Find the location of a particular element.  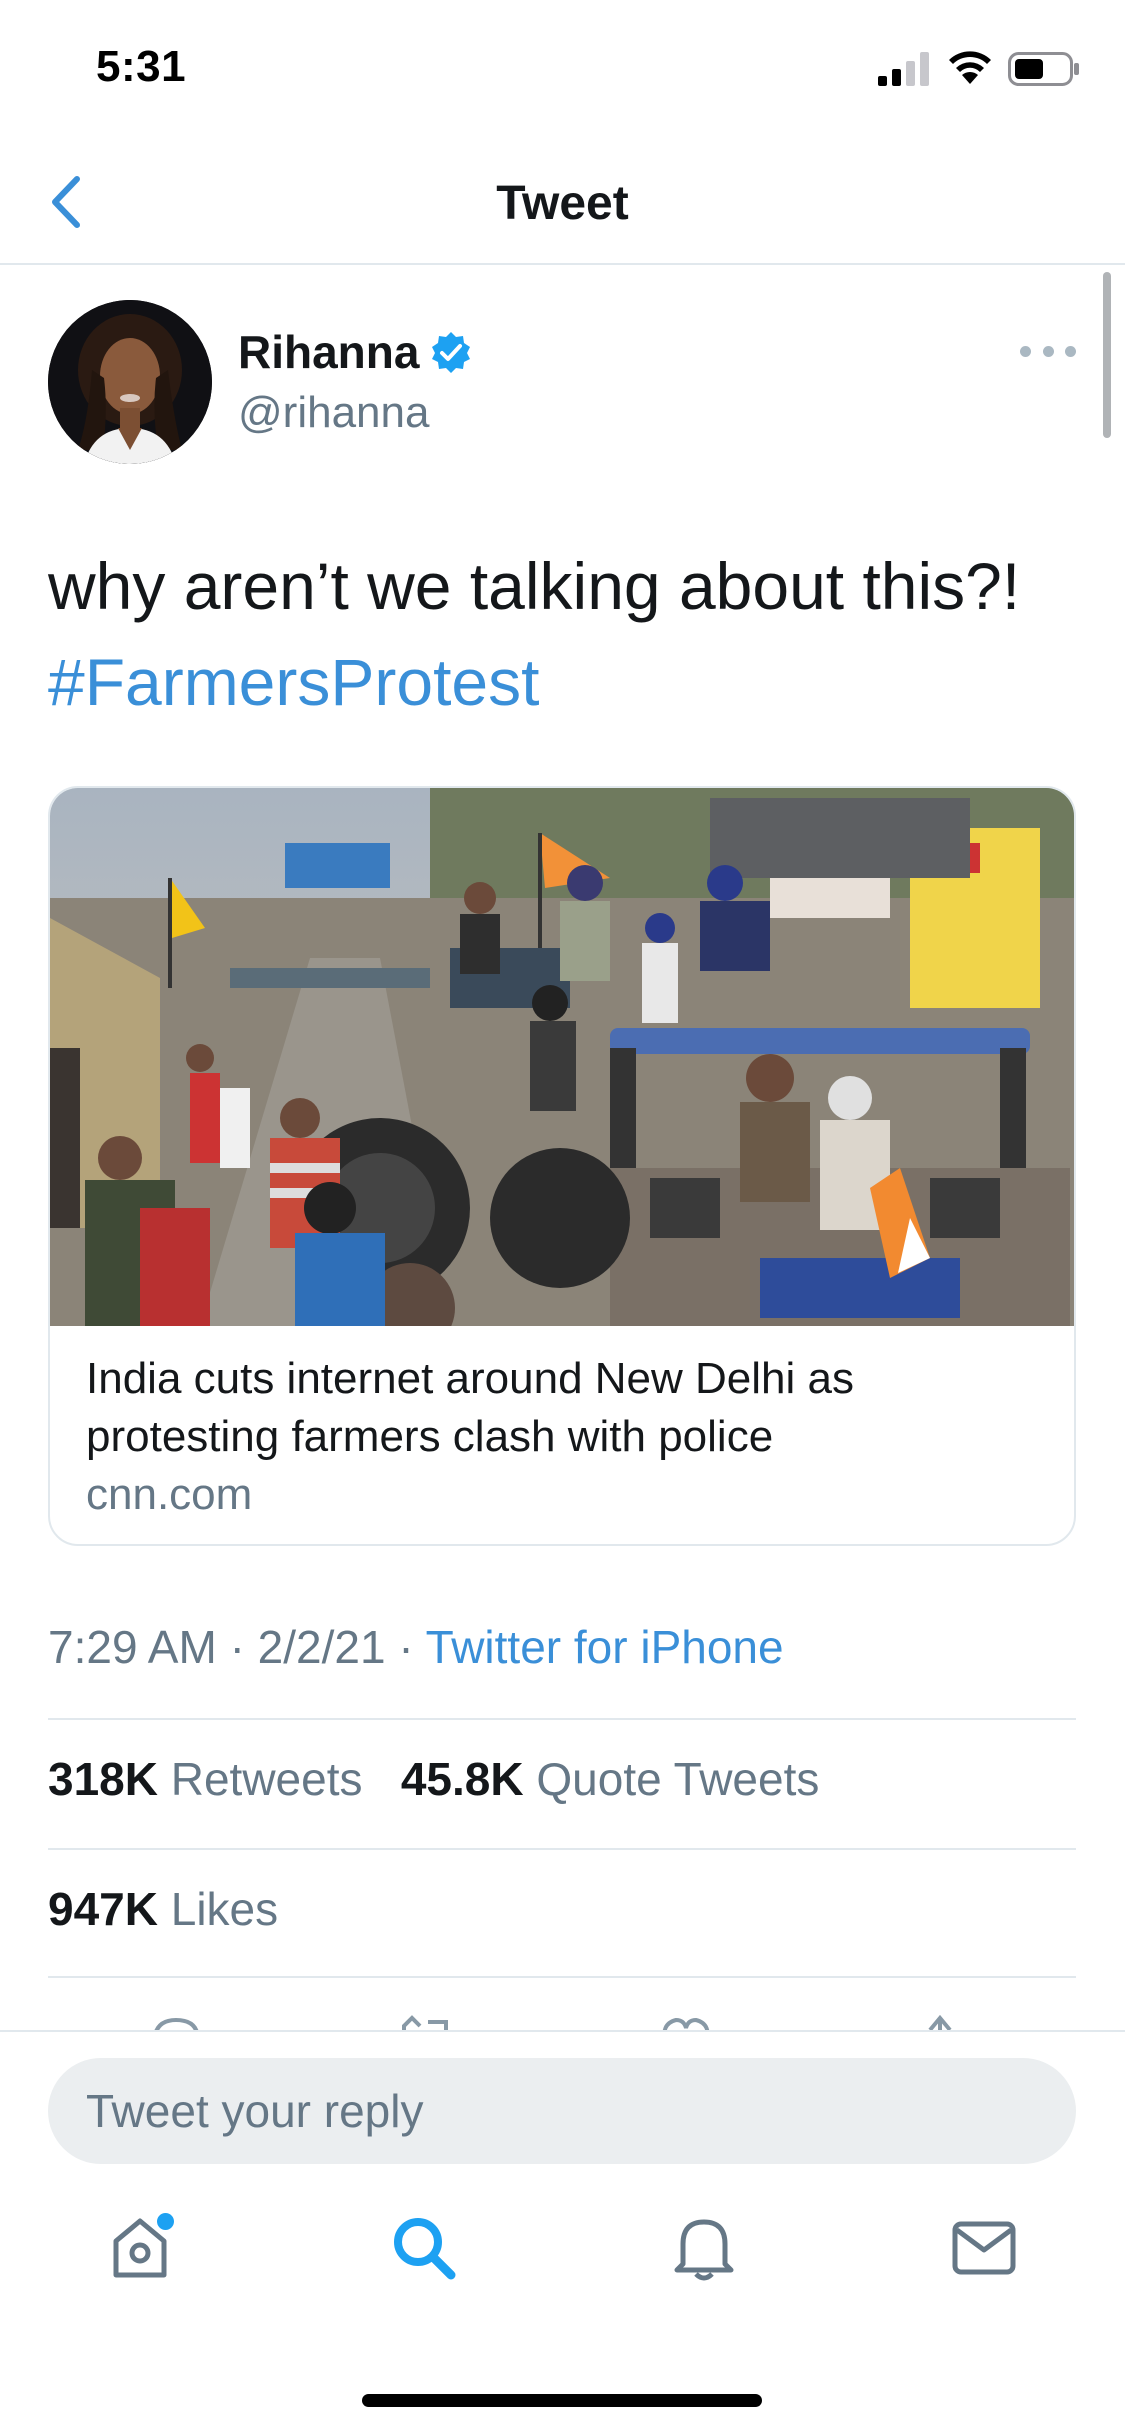

quote-tweets-stat: 45.8K Quote Tweets is located at coordinates (610, 1779).